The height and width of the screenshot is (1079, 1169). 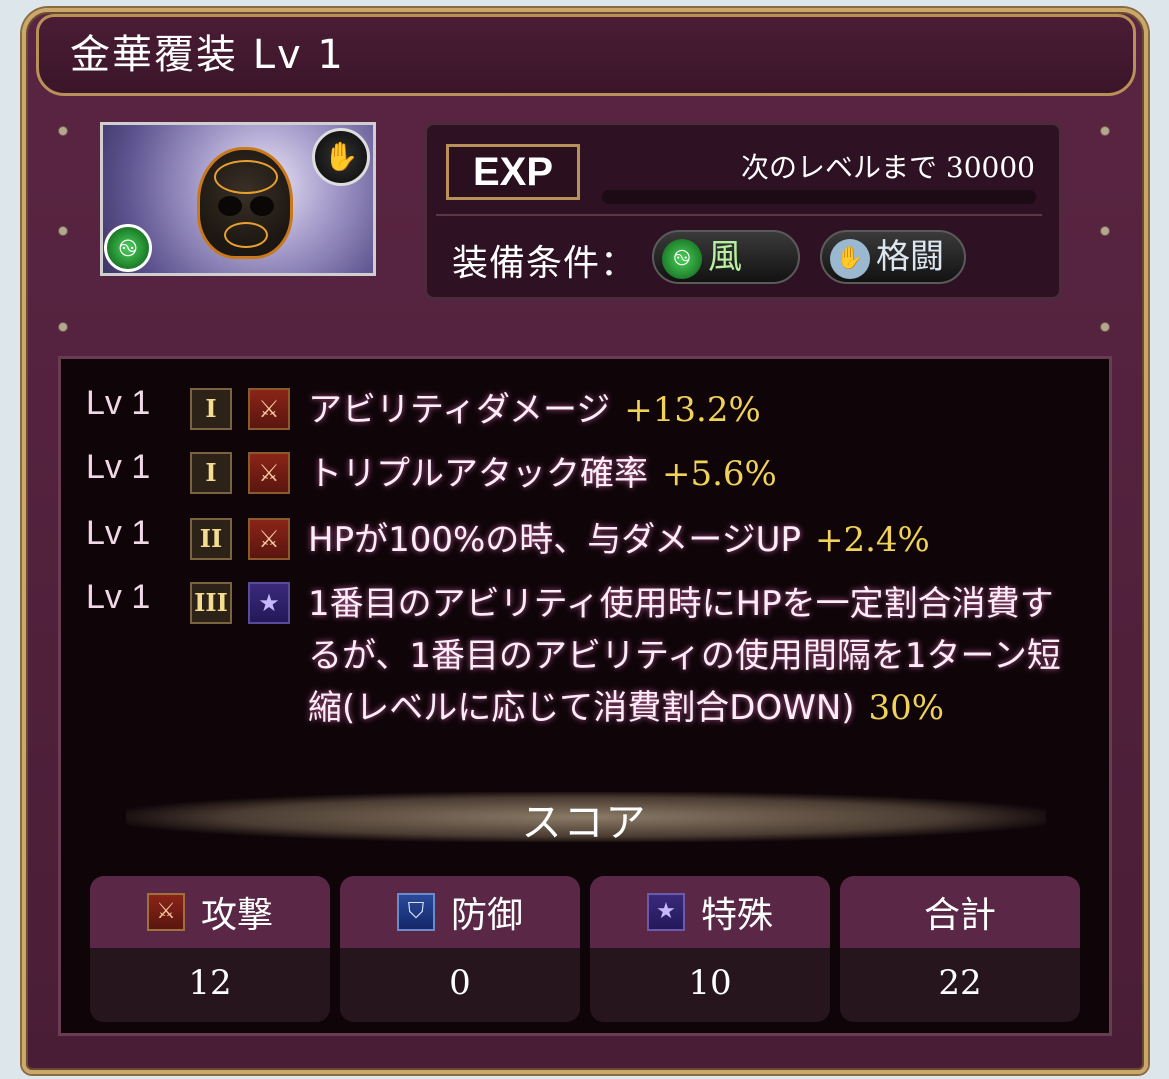 I want to click on score-attack-header: ⚔ 攻撃, so click(x=210, y=912).